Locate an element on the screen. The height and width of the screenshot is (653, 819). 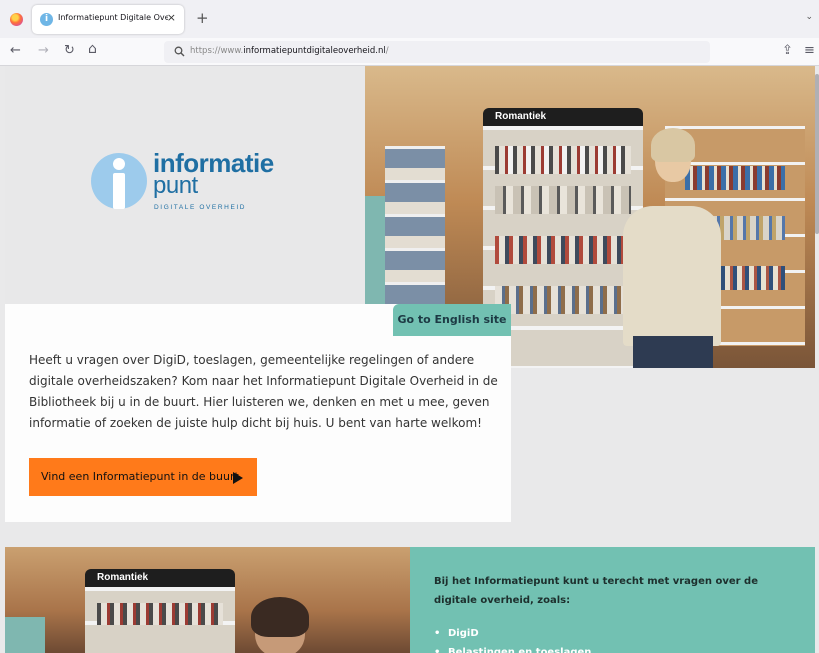
logo-bar is located at coordinates (119, 191).